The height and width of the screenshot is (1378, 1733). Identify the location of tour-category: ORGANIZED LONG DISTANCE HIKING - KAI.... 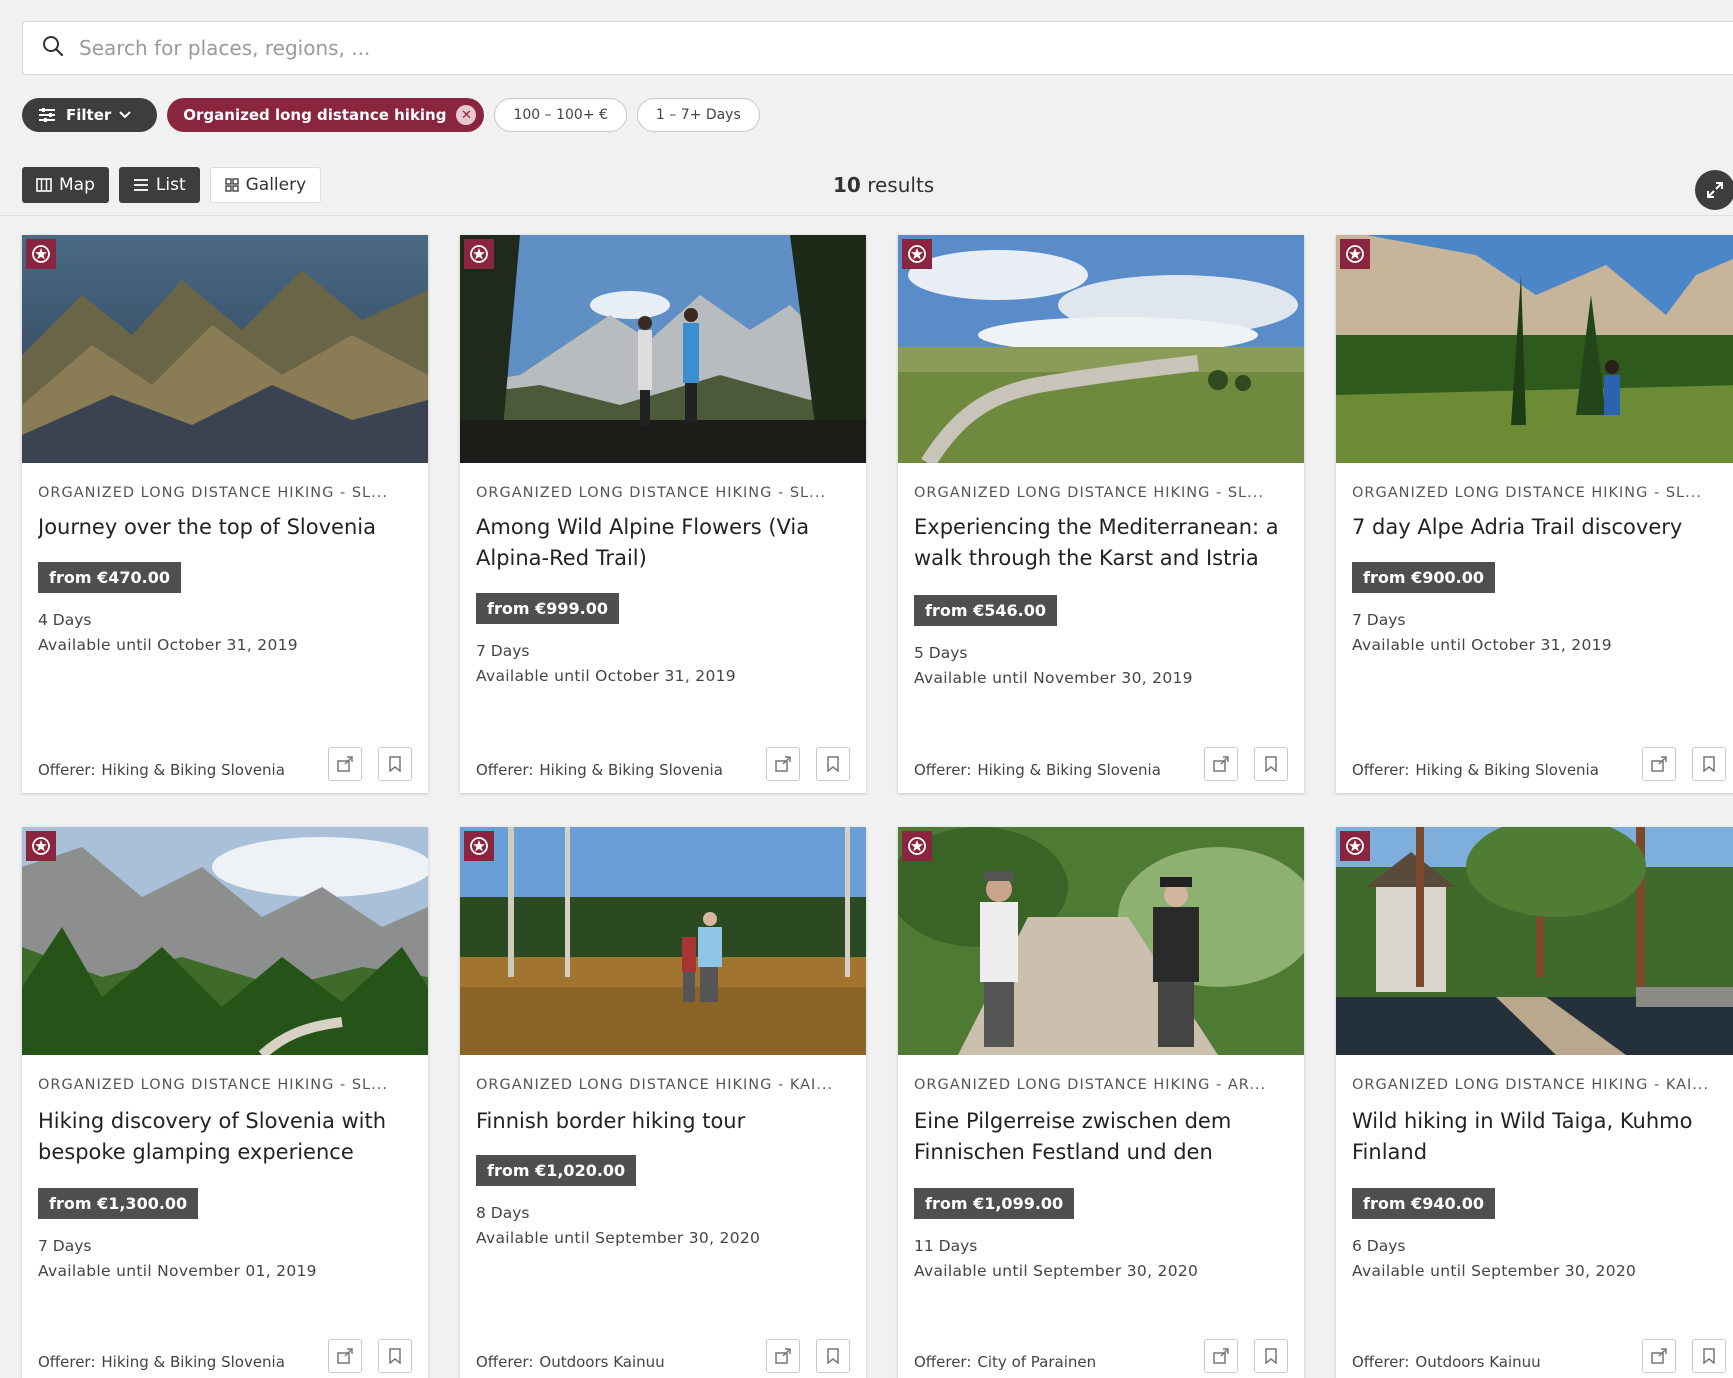
(1531, 1085).